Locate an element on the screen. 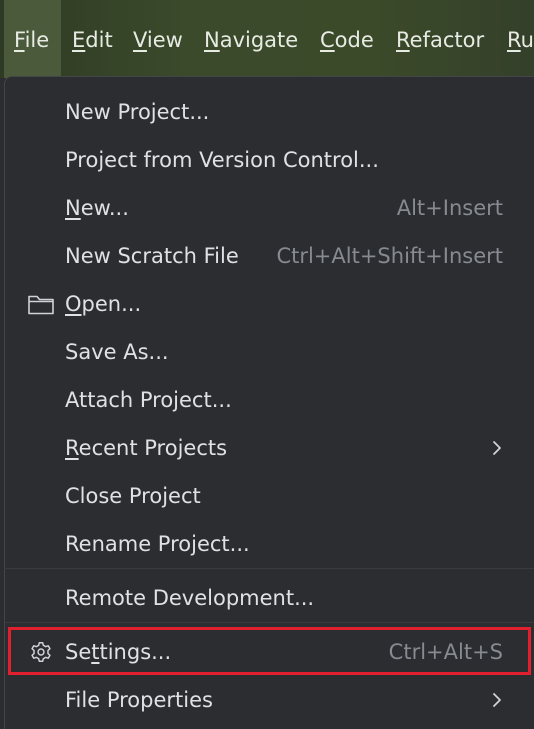  menu-item-file-properties: File Properties is located at coordinates (269, 700).